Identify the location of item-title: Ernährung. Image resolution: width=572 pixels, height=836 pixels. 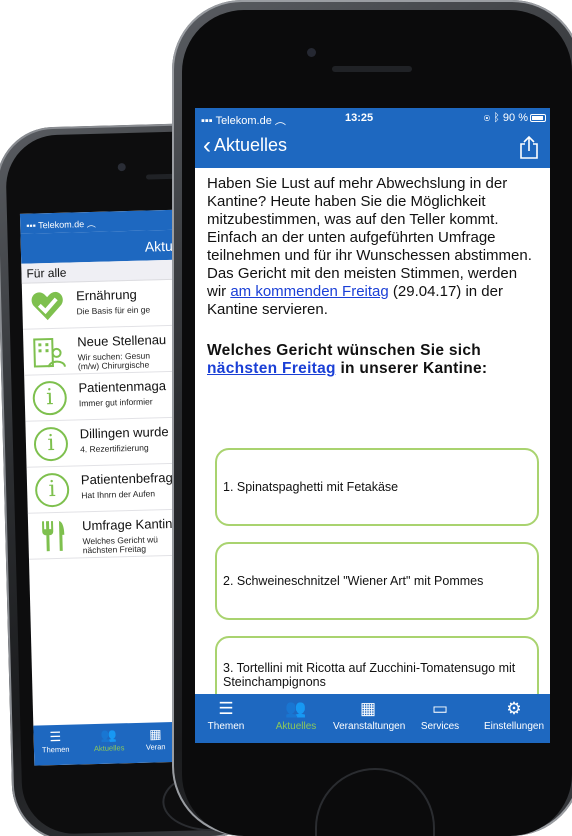
(106, 295).